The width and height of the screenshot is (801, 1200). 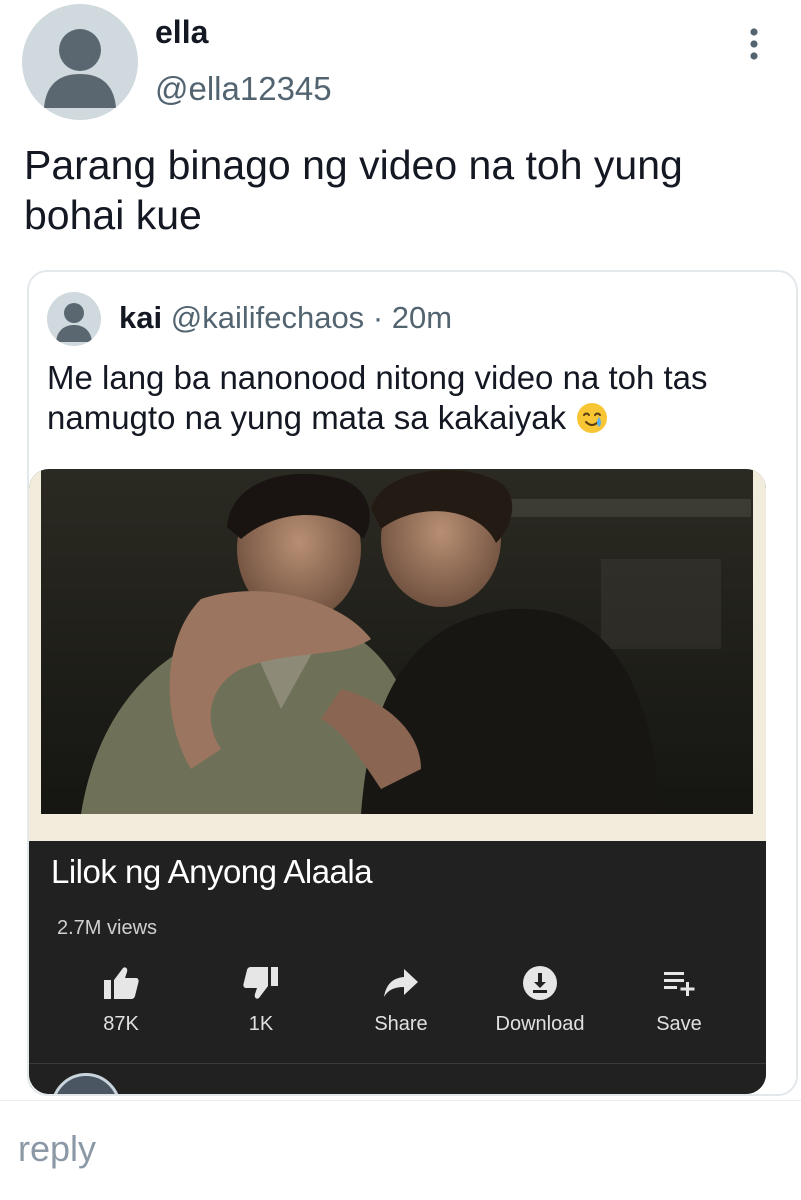 I want to click on video-views: 2.7M views, so click(x=107, y=928).